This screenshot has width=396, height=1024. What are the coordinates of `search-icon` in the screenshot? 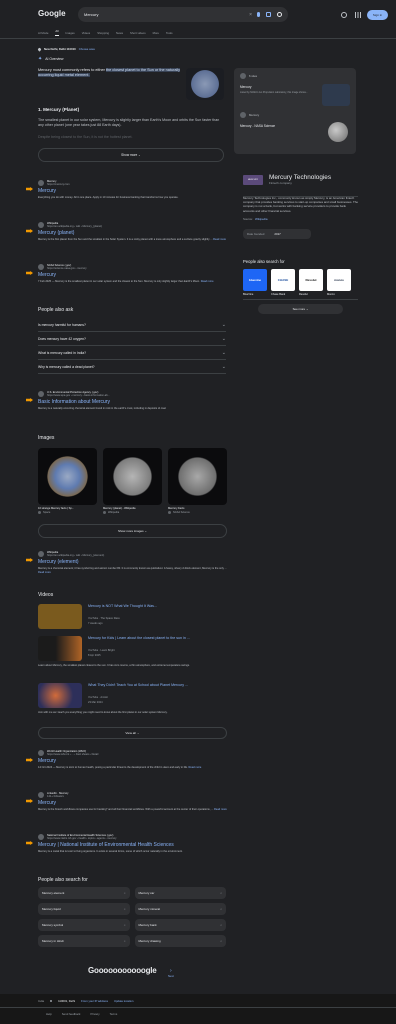 It's located at (279, 14).